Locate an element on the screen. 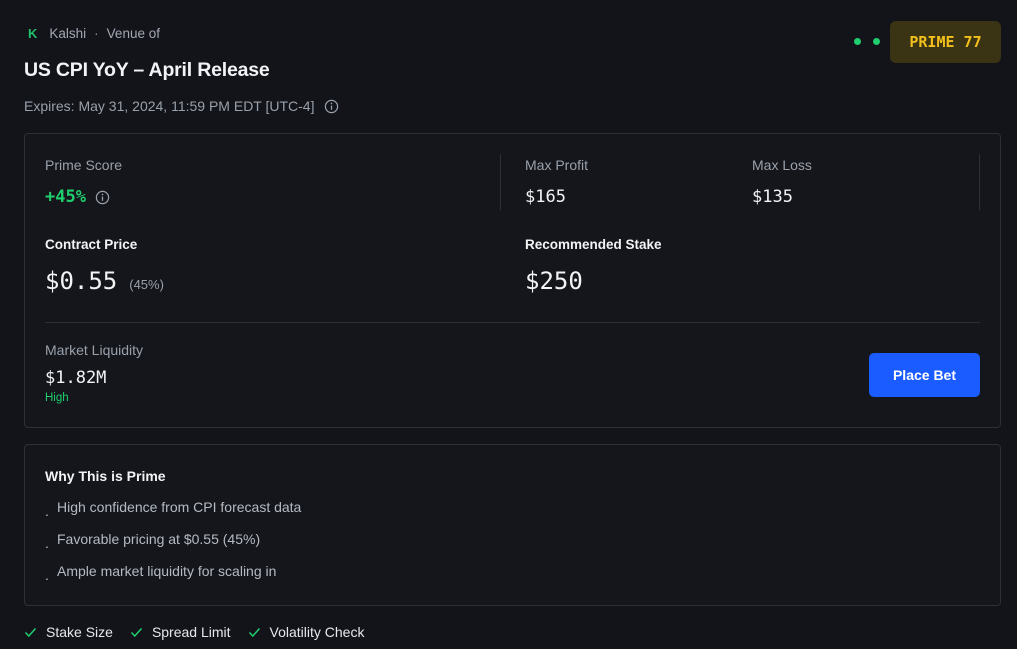 The height and width of the screenshot is (649, 1017). max-loss-label: Max Loss is located at coordinates (782, 165).